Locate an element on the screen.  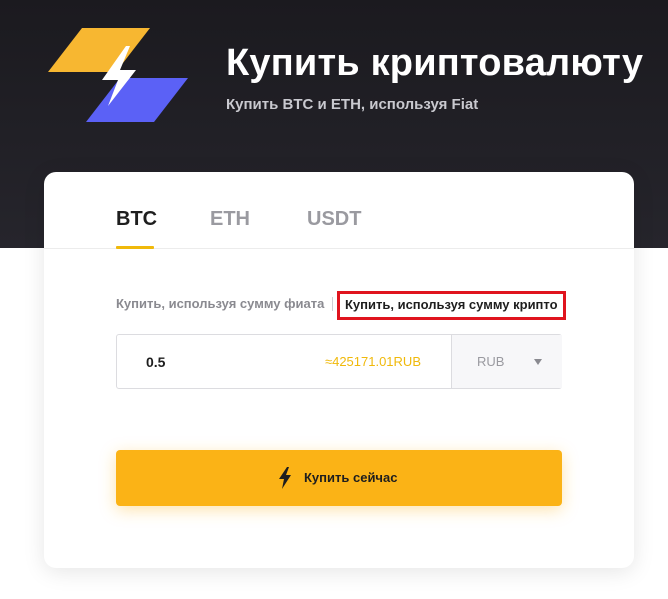
tab-btc: BTC is located at coordinates (136, 219).